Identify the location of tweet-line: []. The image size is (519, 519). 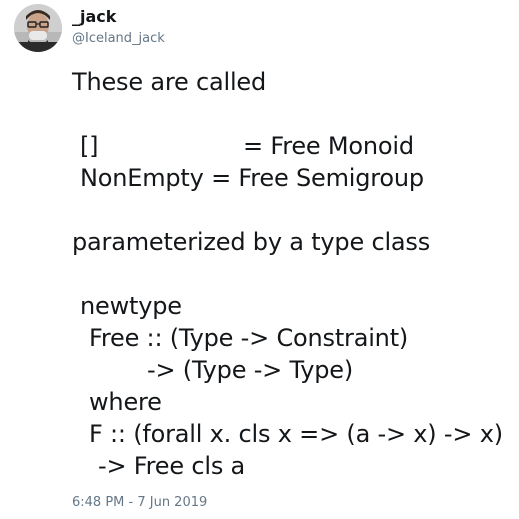
(89, 146).